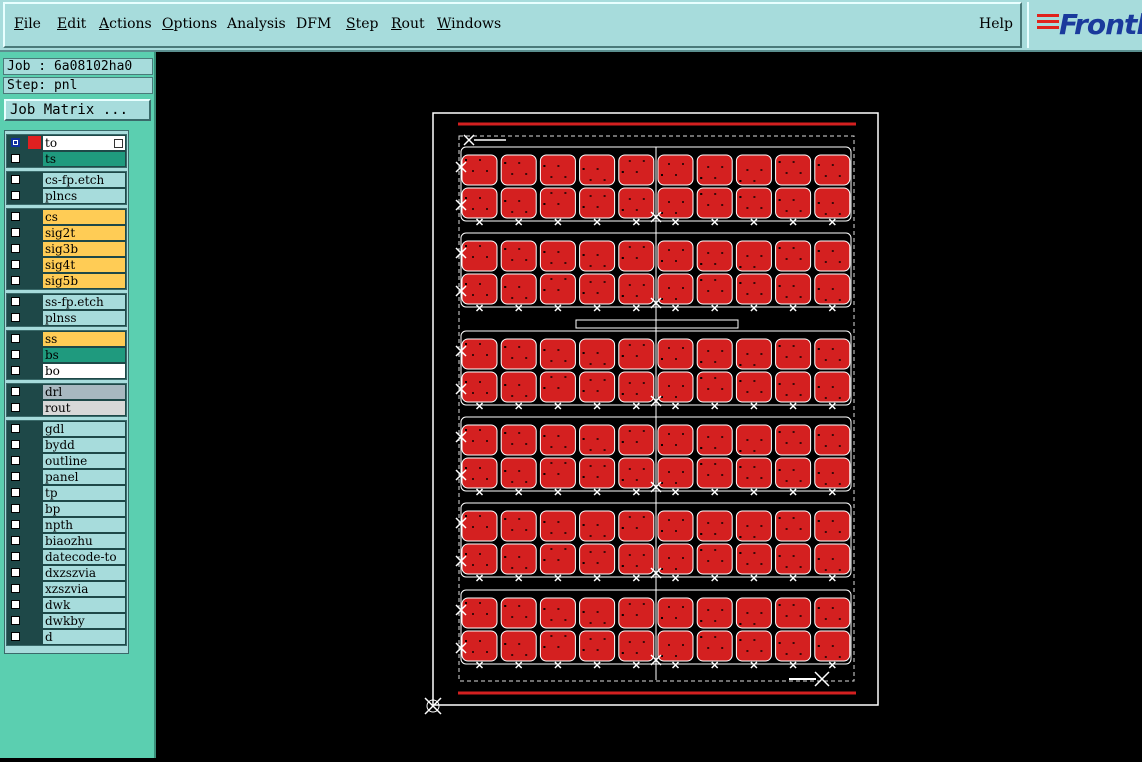  What do you see at coordinates (84, 302) in the screenshot?
I see `layer-name: ss-fp.etch` at bounding box center [84, 302].